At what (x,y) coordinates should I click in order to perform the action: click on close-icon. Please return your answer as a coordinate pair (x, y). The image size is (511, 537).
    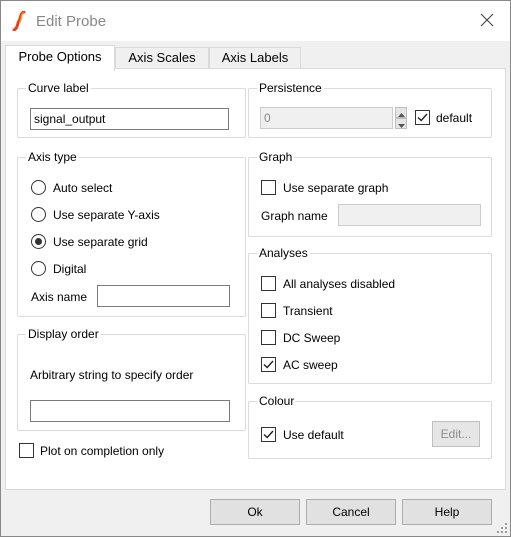
    Looking at the image, I should click on (487, 21).